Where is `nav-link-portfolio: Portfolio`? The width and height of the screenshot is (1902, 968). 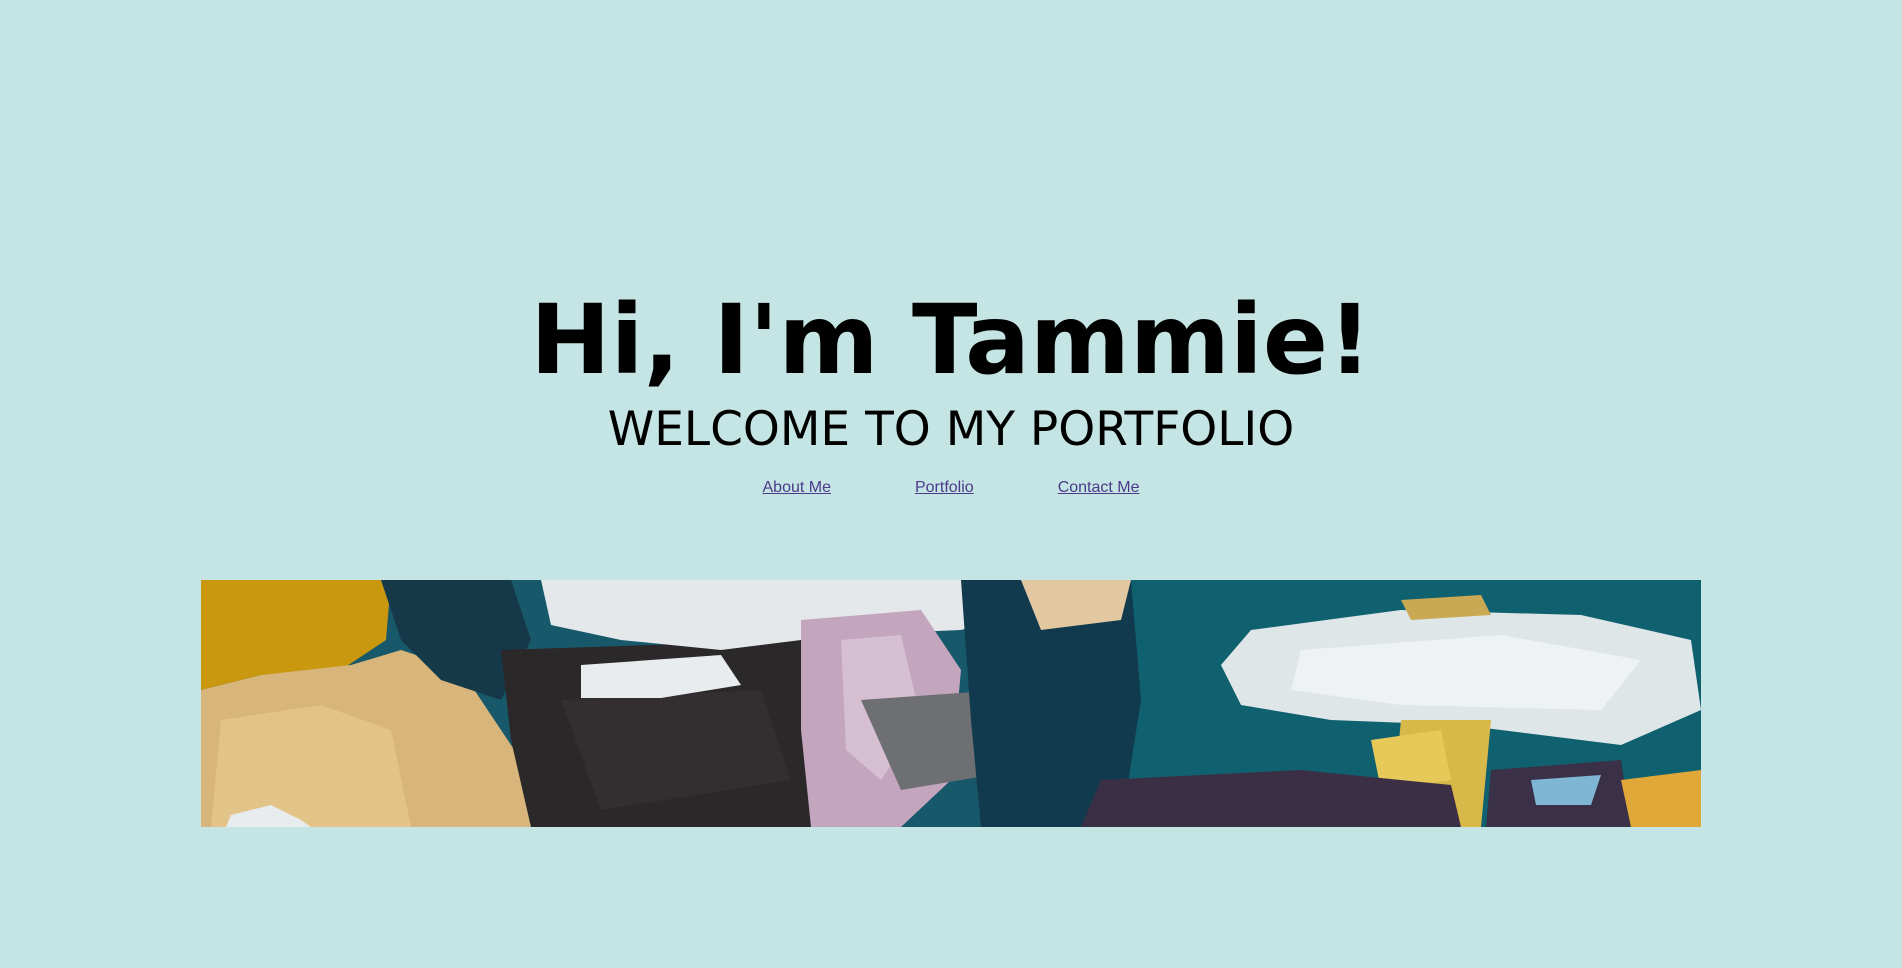
nav-link-portfolio: Portfolio is located at coordinates (944, 488).